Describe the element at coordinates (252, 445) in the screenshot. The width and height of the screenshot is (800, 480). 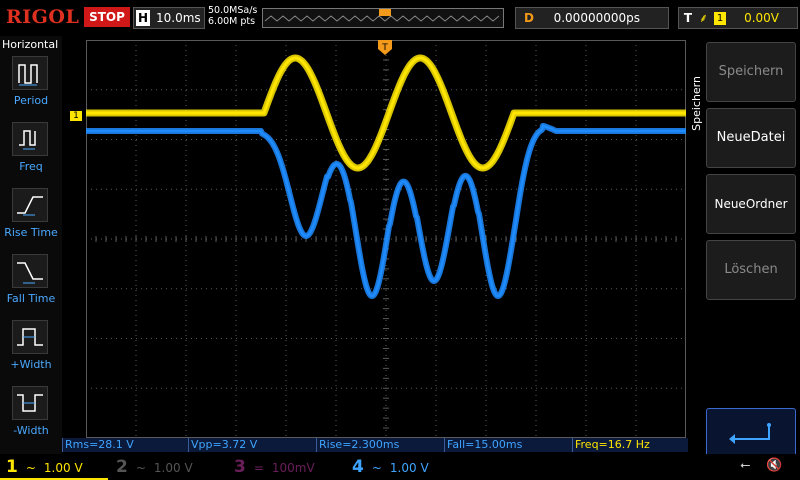
I see `meas-vpp: Vpp=3.72 V` at that location.